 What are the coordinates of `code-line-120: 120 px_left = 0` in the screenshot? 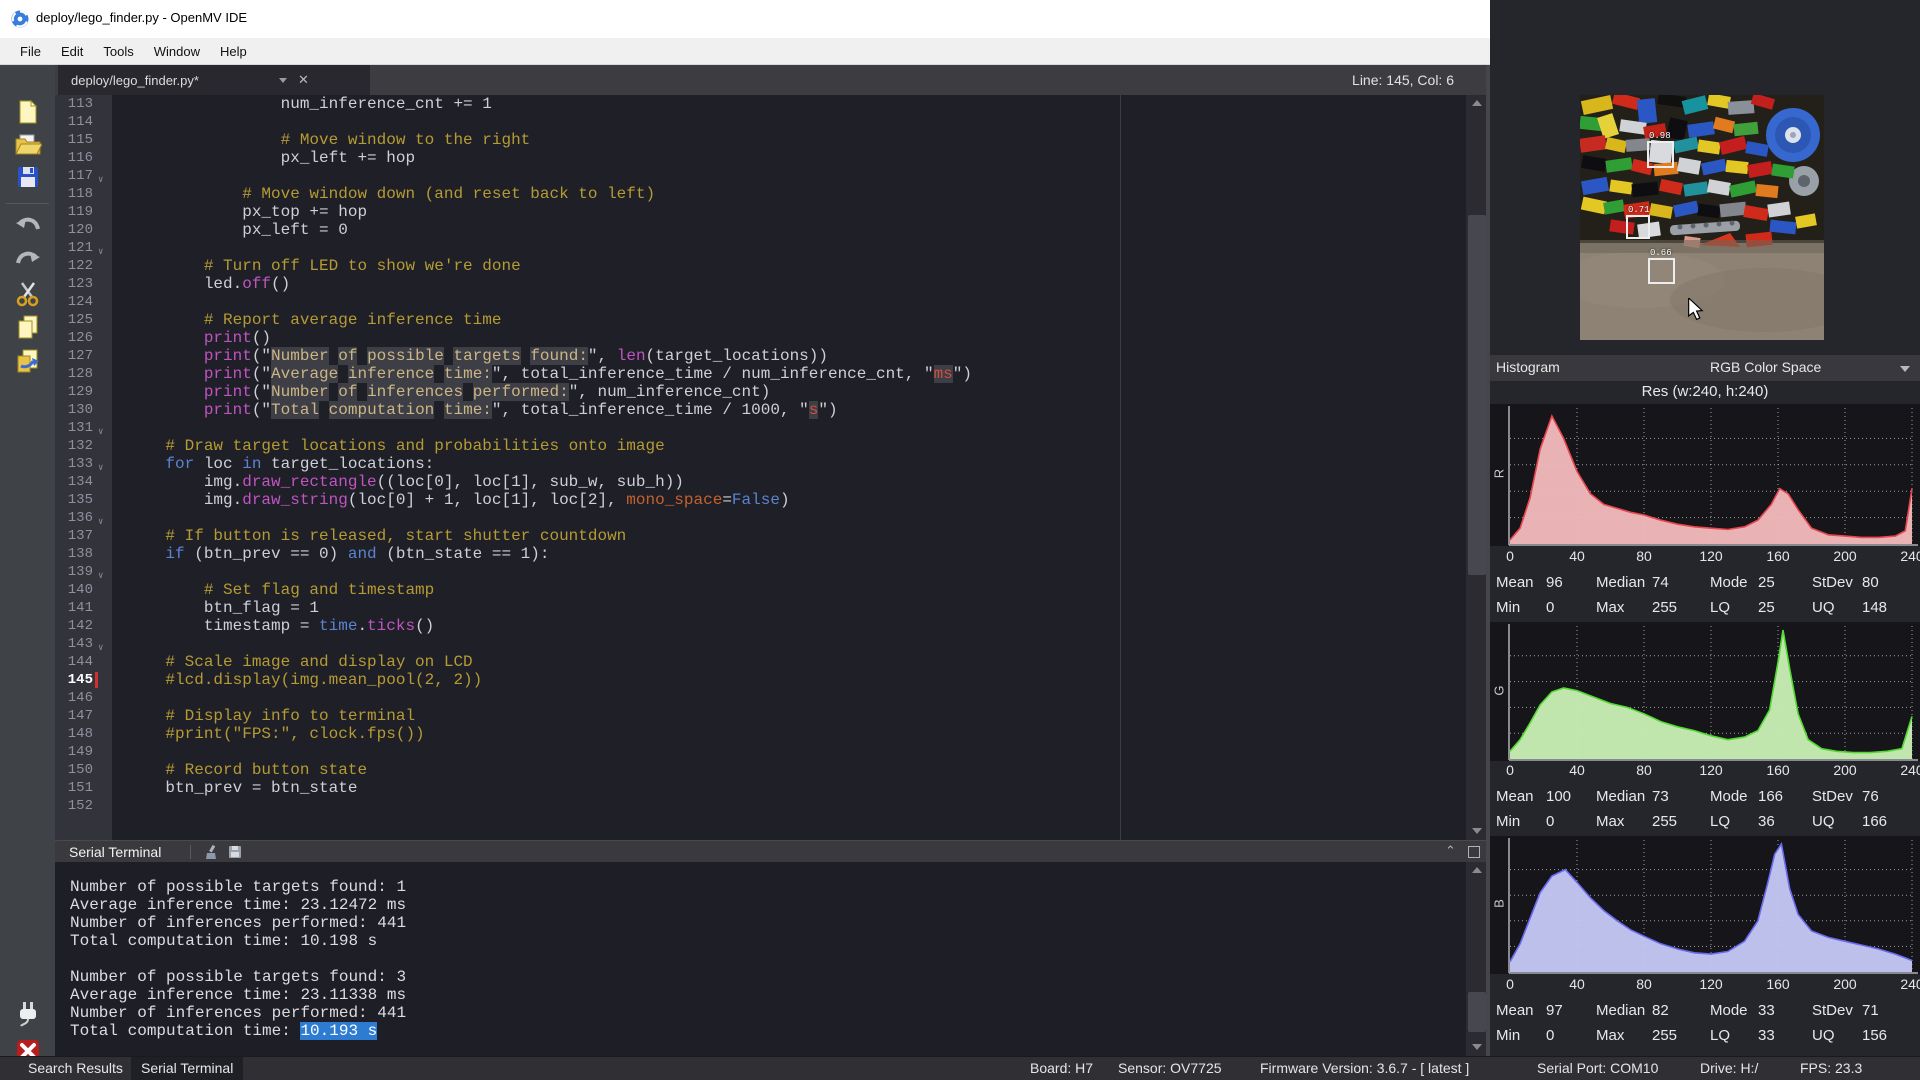 It's located at (760, 230).